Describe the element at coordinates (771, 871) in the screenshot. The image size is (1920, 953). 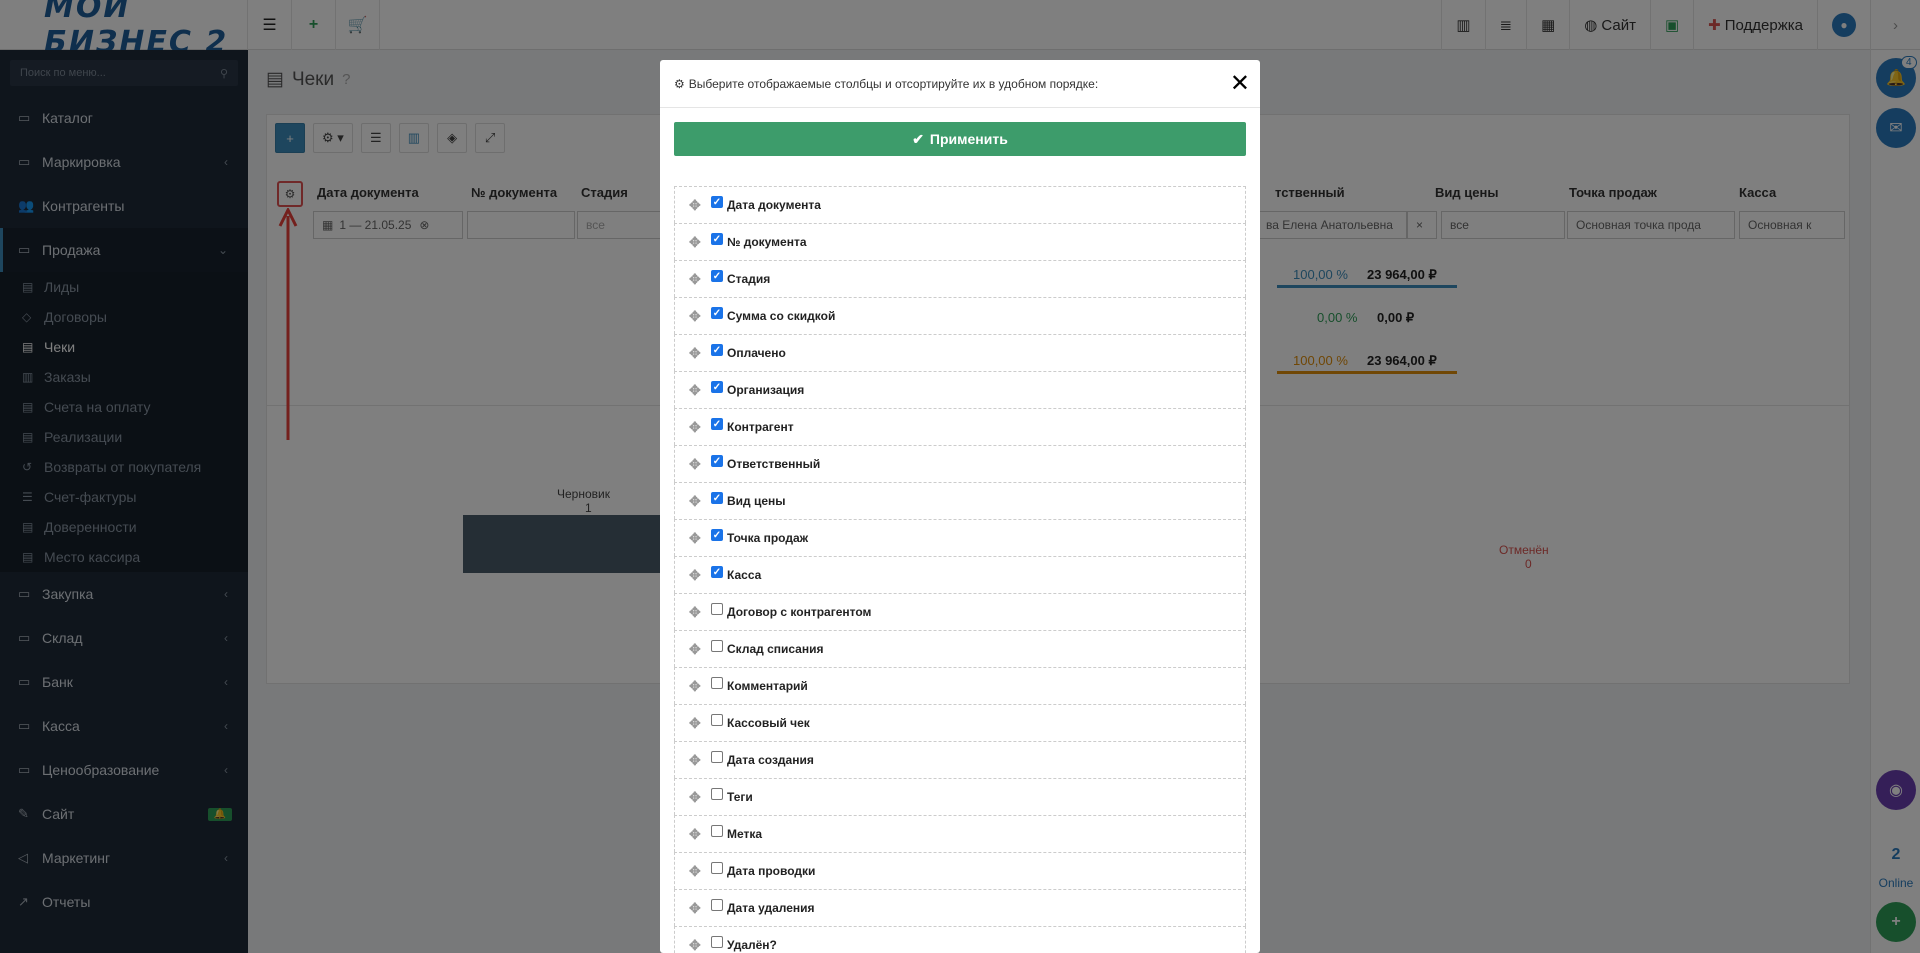
I see `column-option-label: Дата проводки` at that location.